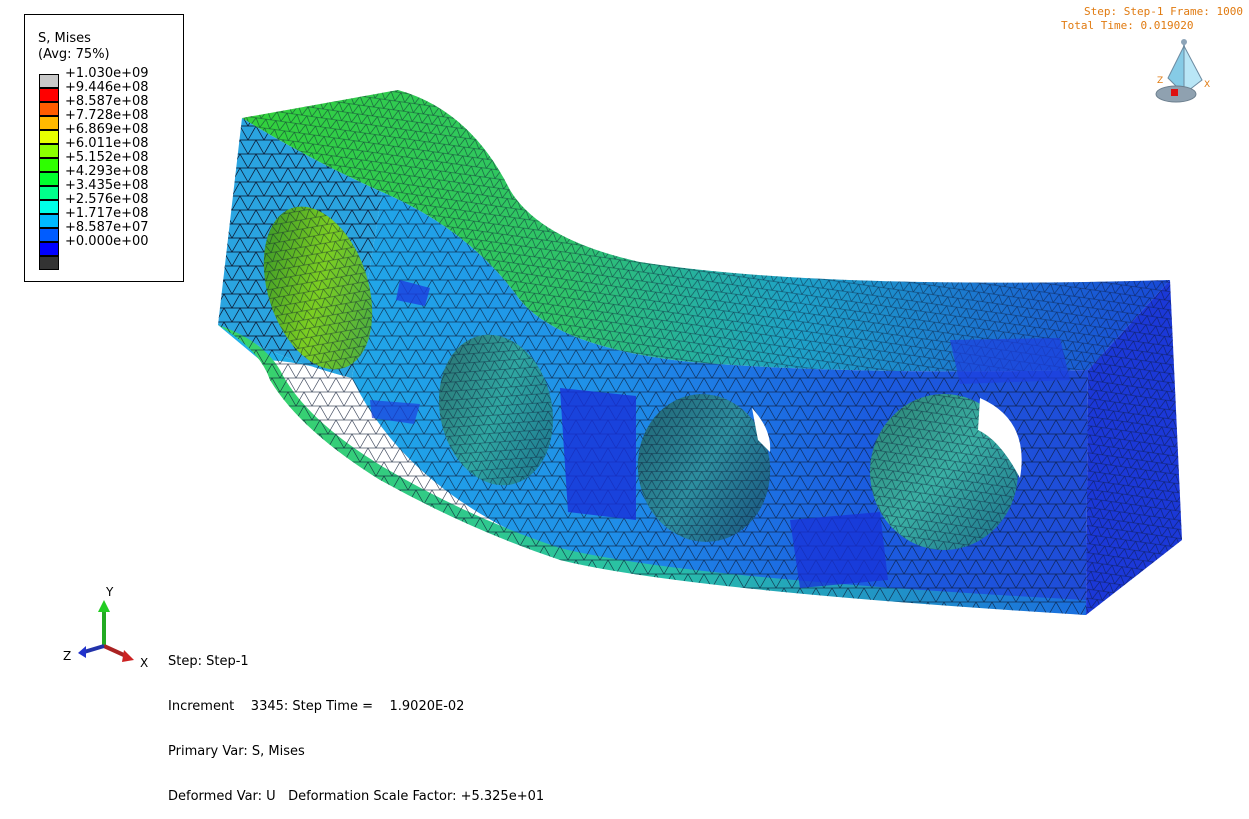 The height and width of the screenshot is (819, 1249). Describe the element at coordinates (1182, 71) in the screenshot. I see `view-cube: Z X` at that location.